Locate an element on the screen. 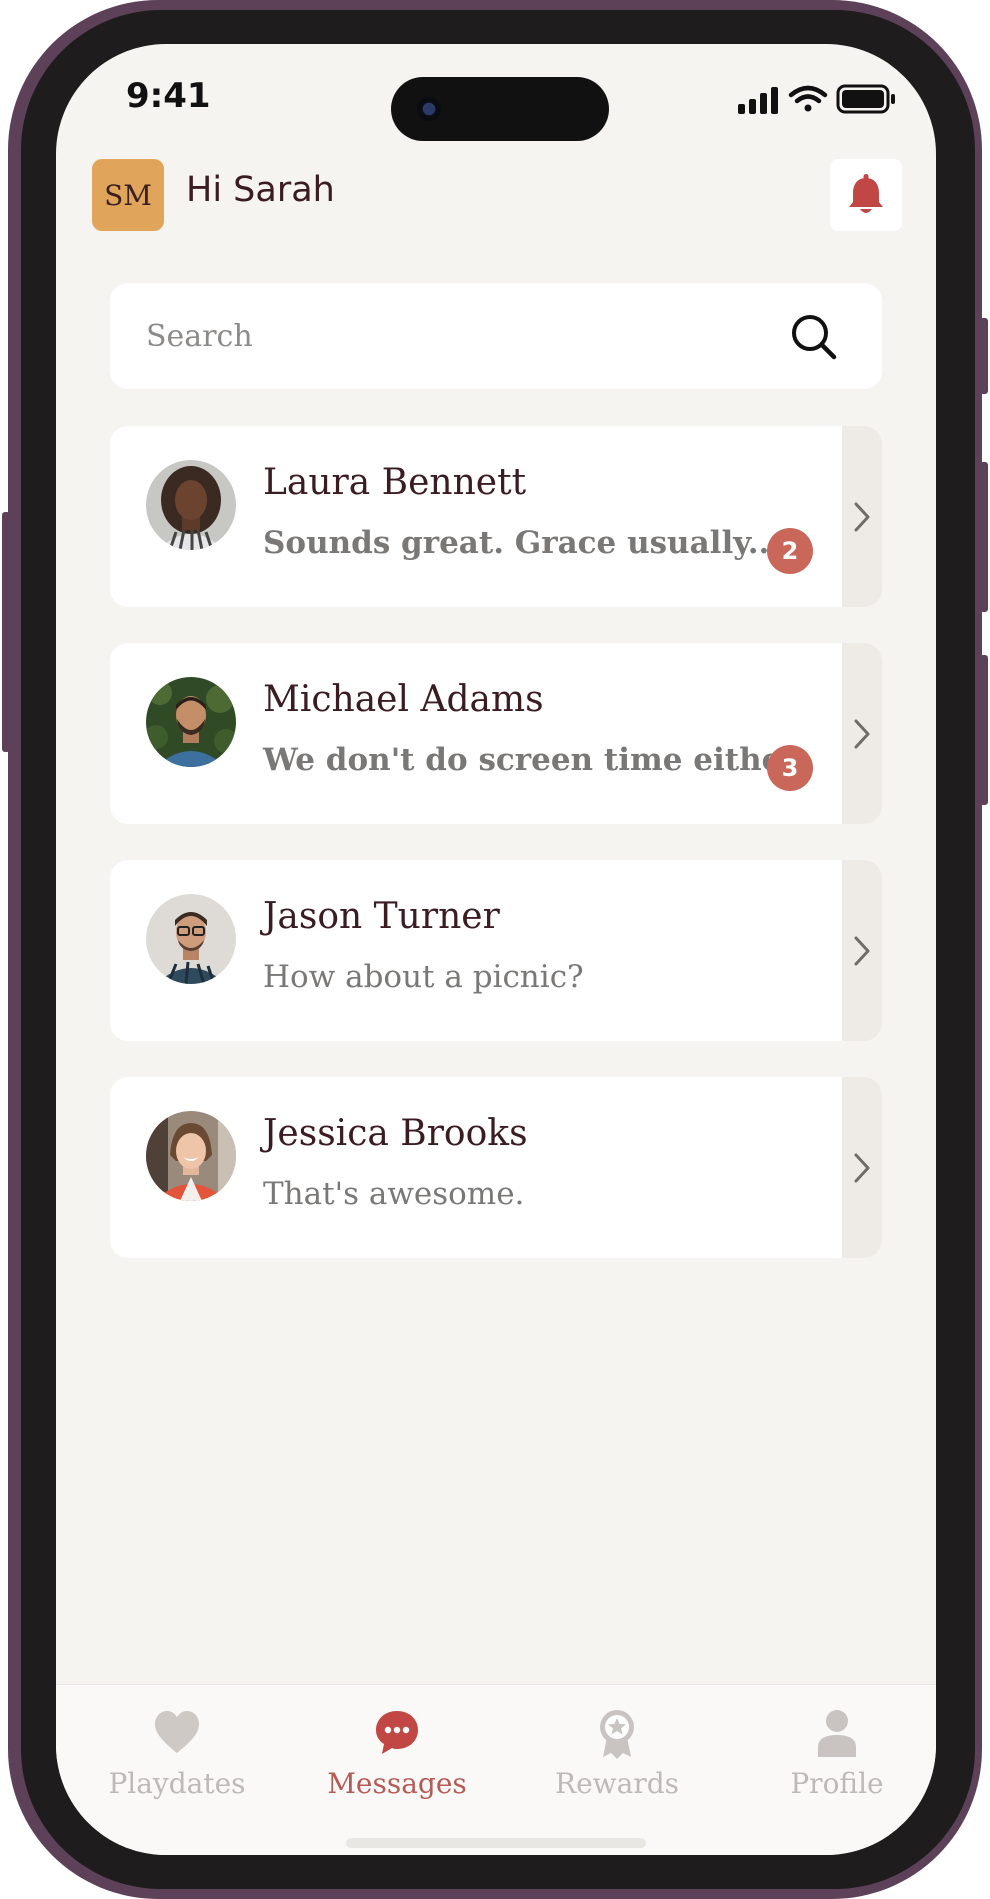  chat-bubble-icon is located at coordinates (397, 1732).